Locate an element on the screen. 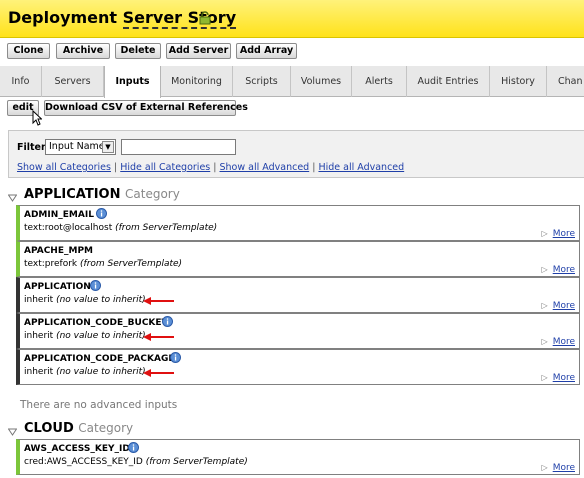 The height and width of the screenshot is (478, 584). tab-inputs: Inputs is located at coordinates (132, 82).